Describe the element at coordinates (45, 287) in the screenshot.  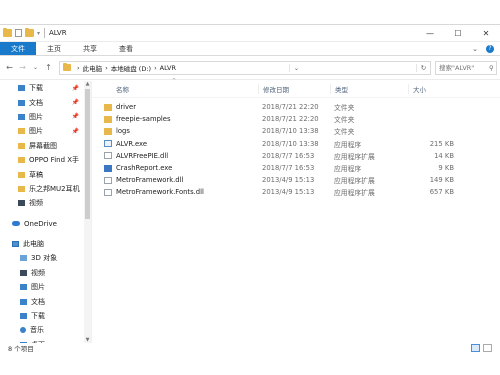
I see `sidebar-item-this-pc-child: 图片` at that location.